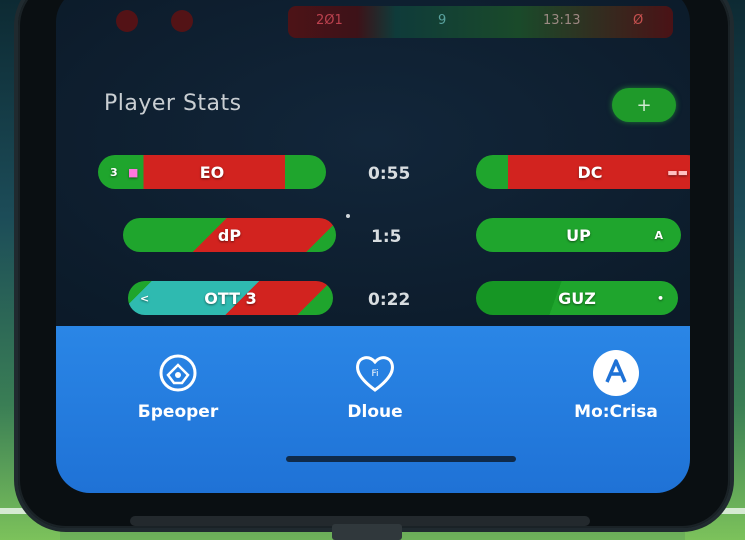 The height and width of the screenshot is (540, 745). I want to click on pill-suffix: A, so click(658, 235).